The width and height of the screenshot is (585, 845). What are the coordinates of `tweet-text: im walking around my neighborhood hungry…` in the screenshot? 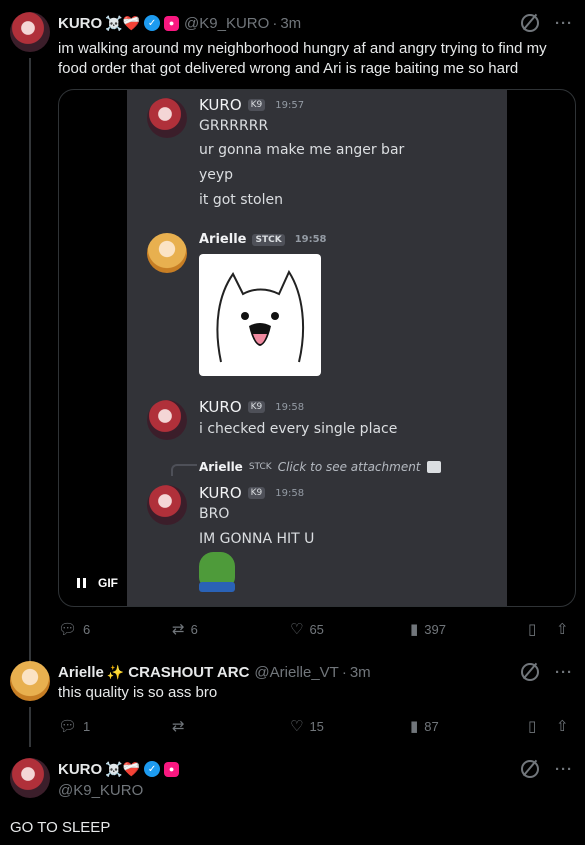 It's located at (302, 58).